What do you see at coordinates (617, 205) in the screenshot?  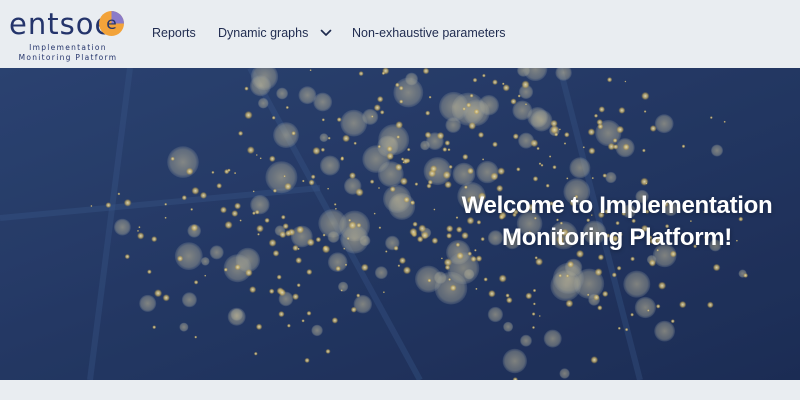 I see `hero-title-line1: Welcome to Implementation` at bounding box center [617, 205].